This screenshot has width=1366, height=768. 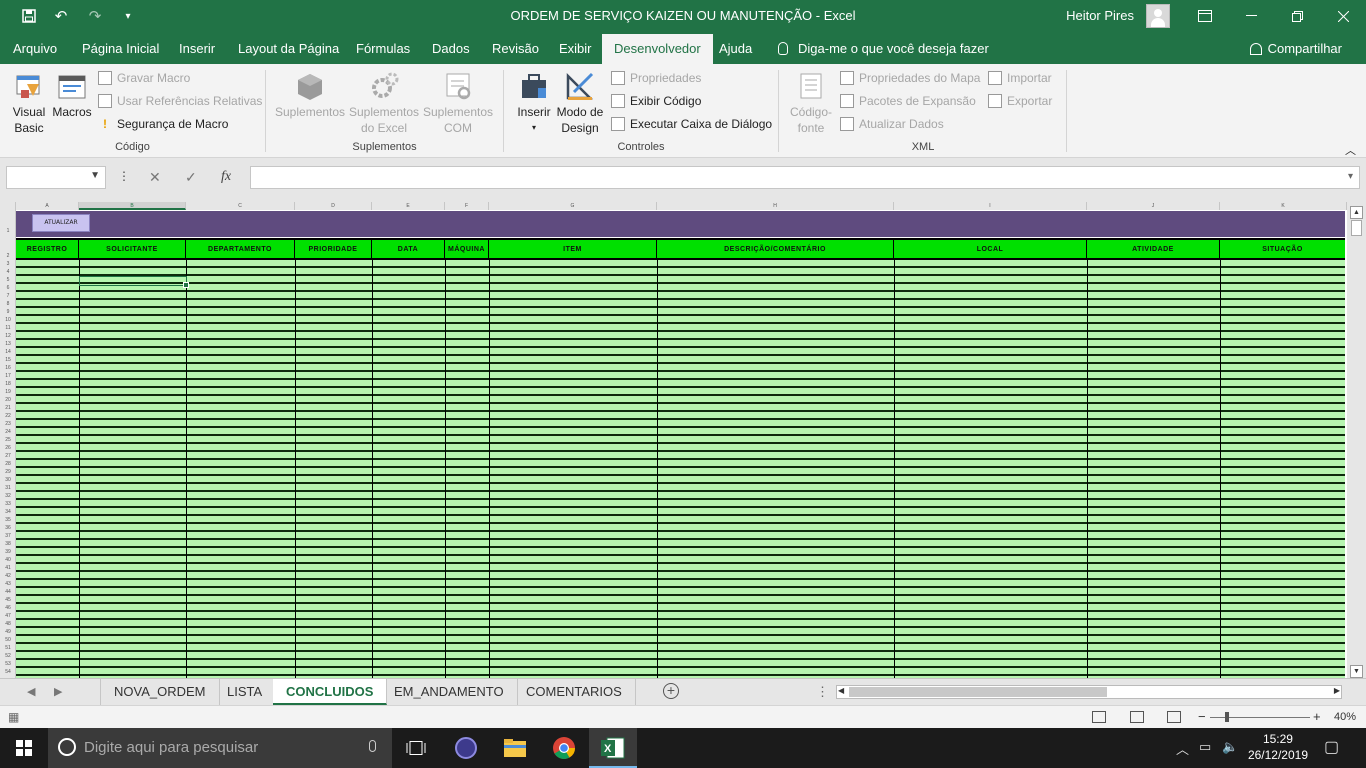 What do you see at coordinates (310, 95) in the screenshot?
I see `suplementos-button: Suplementos` at bounding box center [310, 95].